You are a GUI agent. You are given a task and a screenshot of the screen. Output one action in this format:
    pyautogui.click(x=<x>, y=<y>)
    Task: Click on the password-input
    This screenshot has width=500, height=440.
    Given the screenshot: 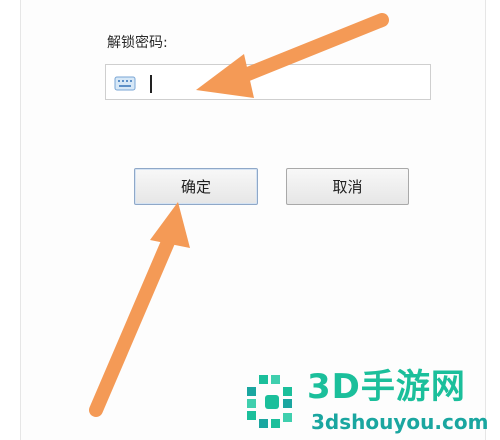 What is the action you would take?
    pyautogui.click(x=282, y=82)
    